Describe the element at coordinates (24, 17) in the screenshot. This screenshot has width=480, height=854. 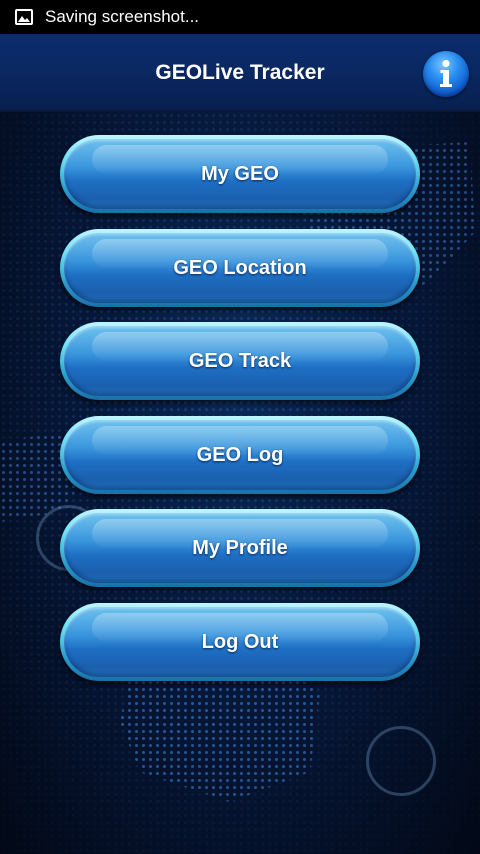
I see `image-icon` at that location.